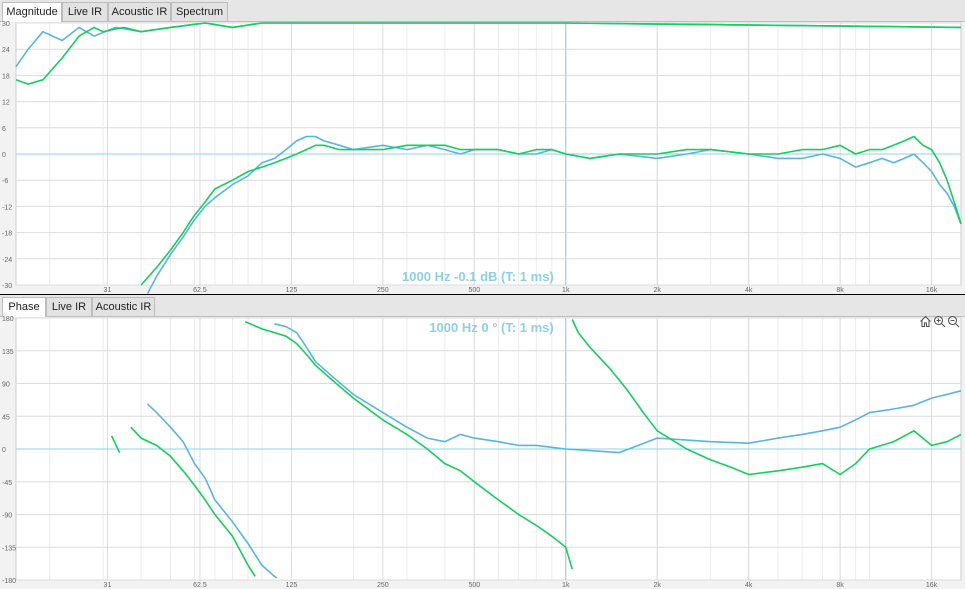 This screenshot has height=589, width=965. Describe the element at coordinates (7, 286) in the screenshot. I see `y-tick-label: -30` at that location.